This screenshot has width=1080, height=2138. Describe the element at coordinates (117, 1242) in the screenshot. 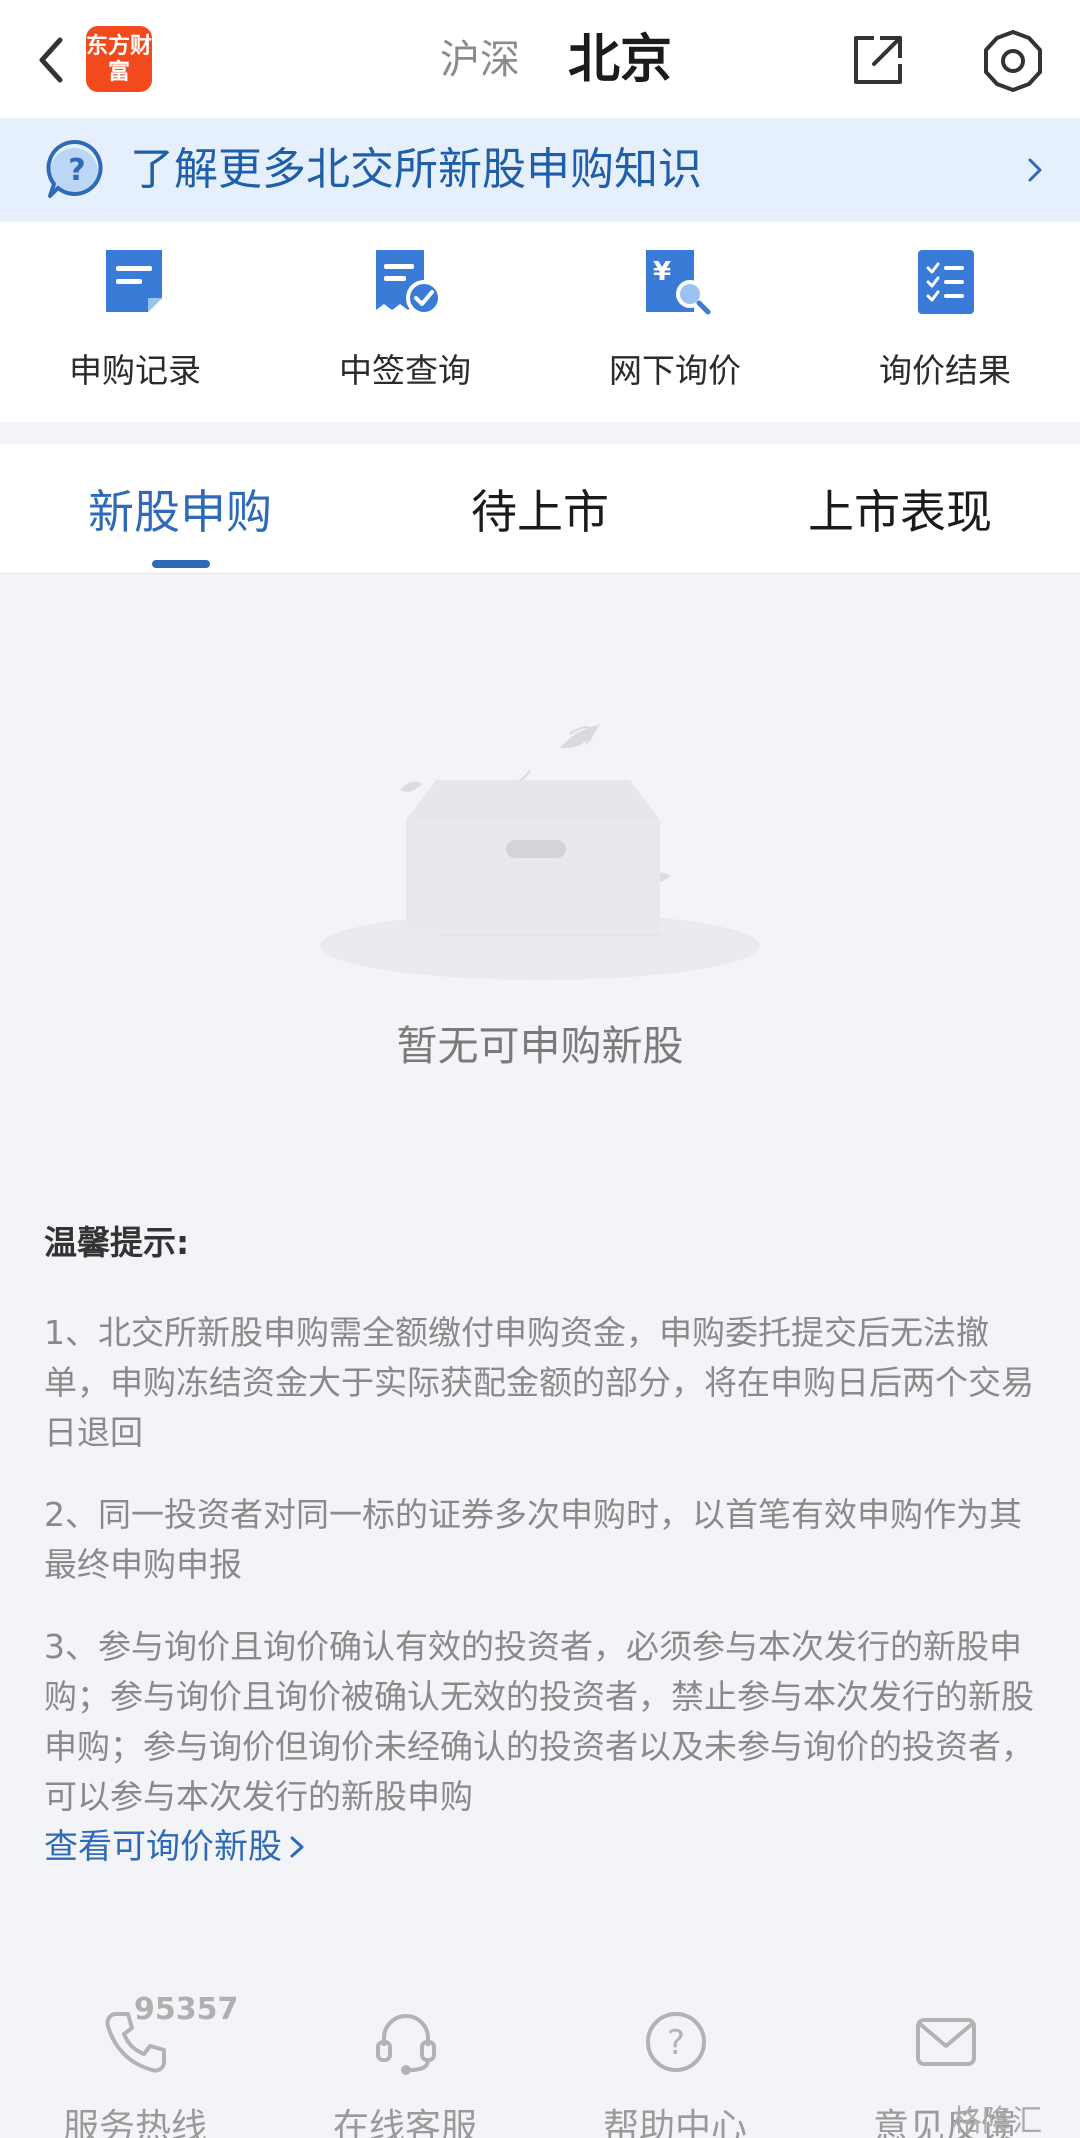

I see `tips-title: 温馨提示:` at that location.